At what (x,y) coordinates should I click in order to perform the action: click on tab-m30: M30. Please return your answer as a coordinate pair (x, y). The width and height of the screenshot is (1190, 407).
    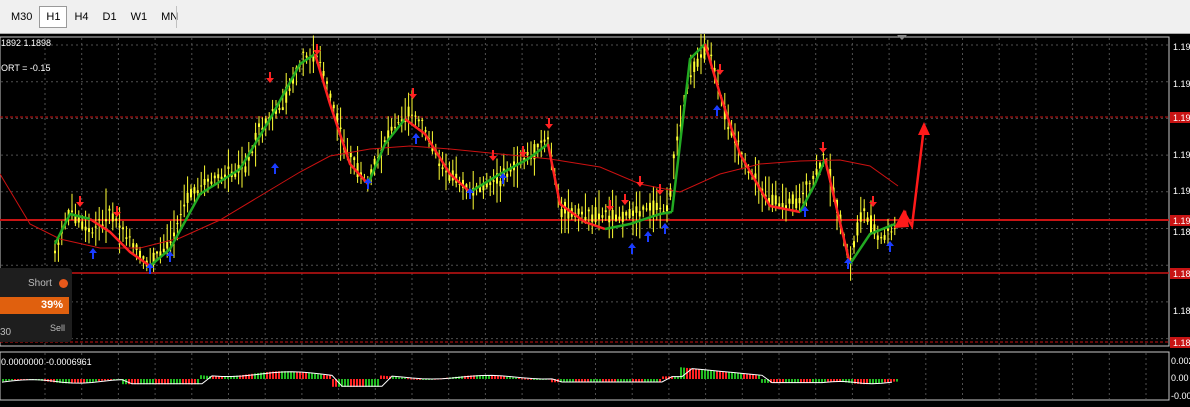
    Looking at the image, I should click on (21, 17).